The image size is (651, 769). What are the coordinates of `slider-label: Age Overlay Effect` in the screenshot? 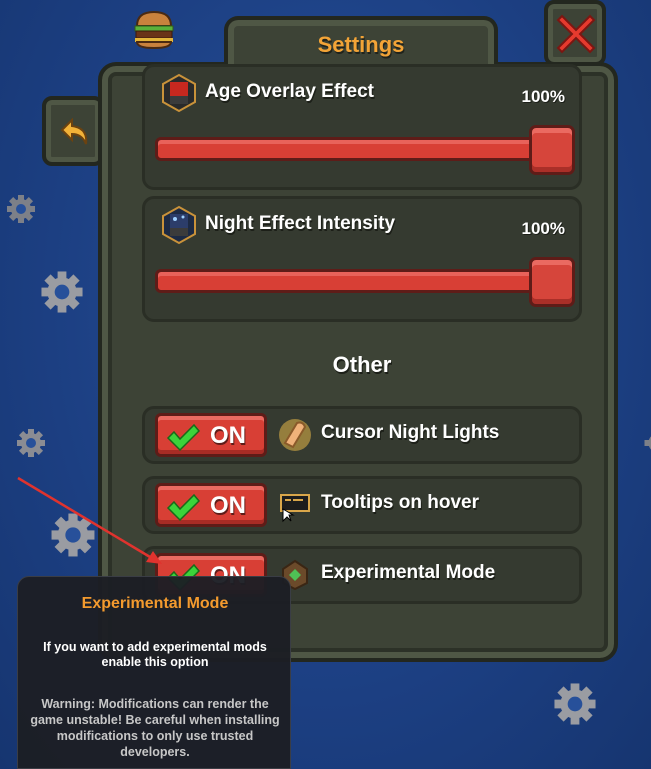 It's located at (289, 91).